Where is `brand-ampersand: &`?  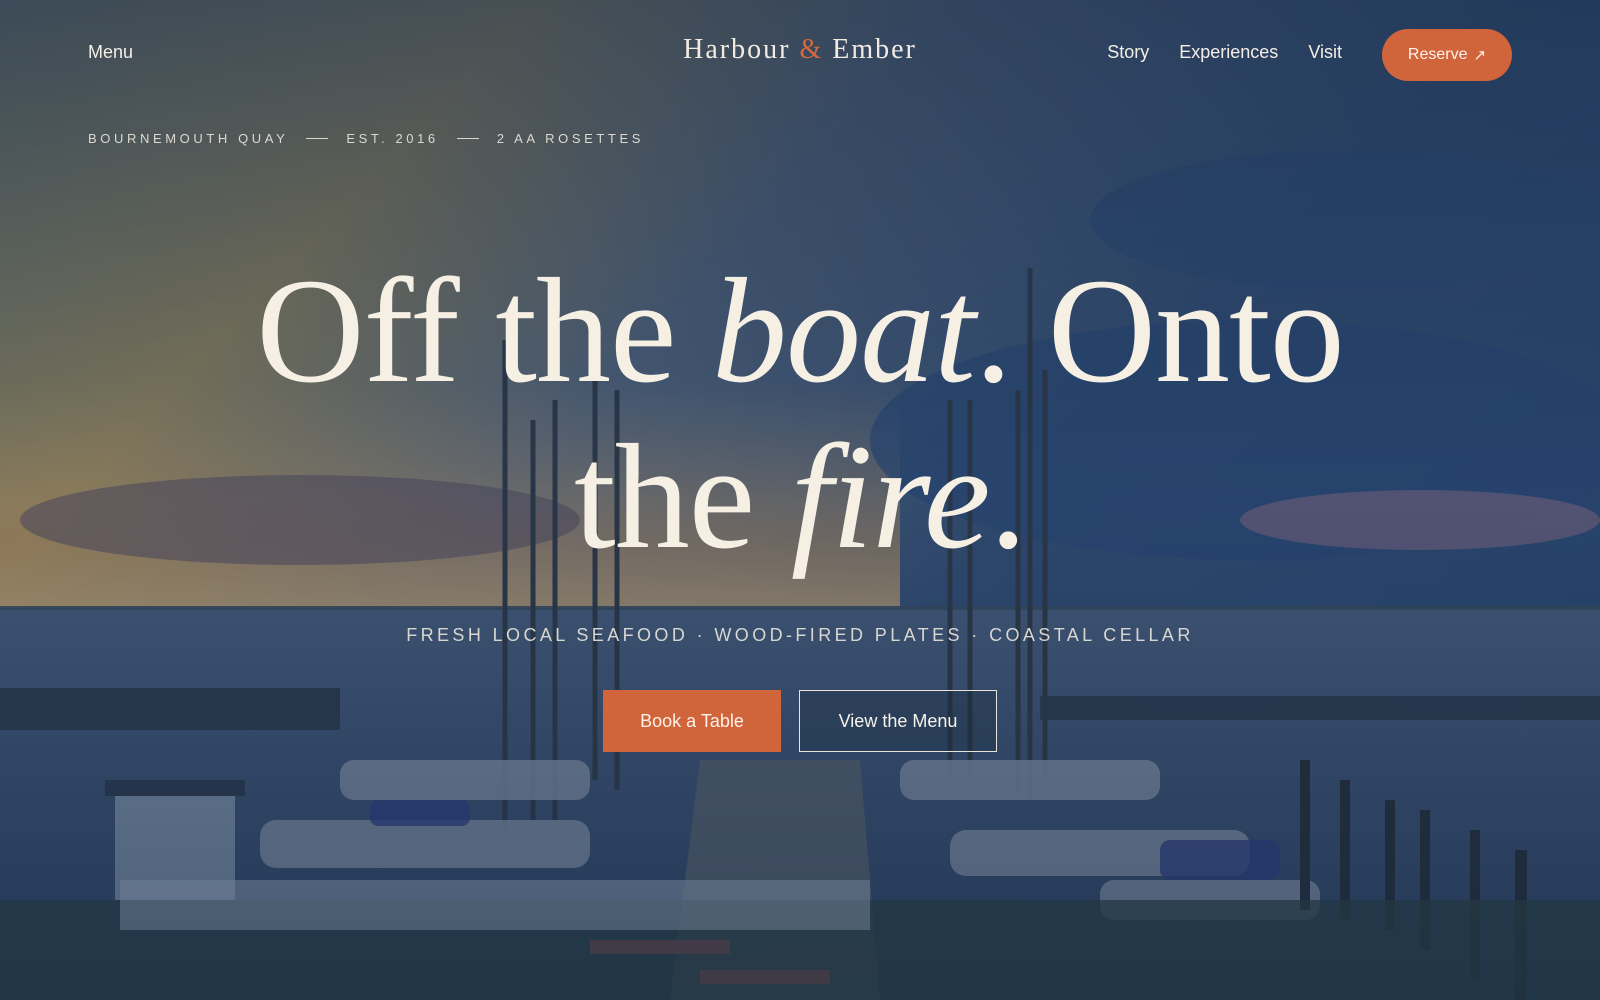 brand-ampersand: & is located at coordinates (811, 49).